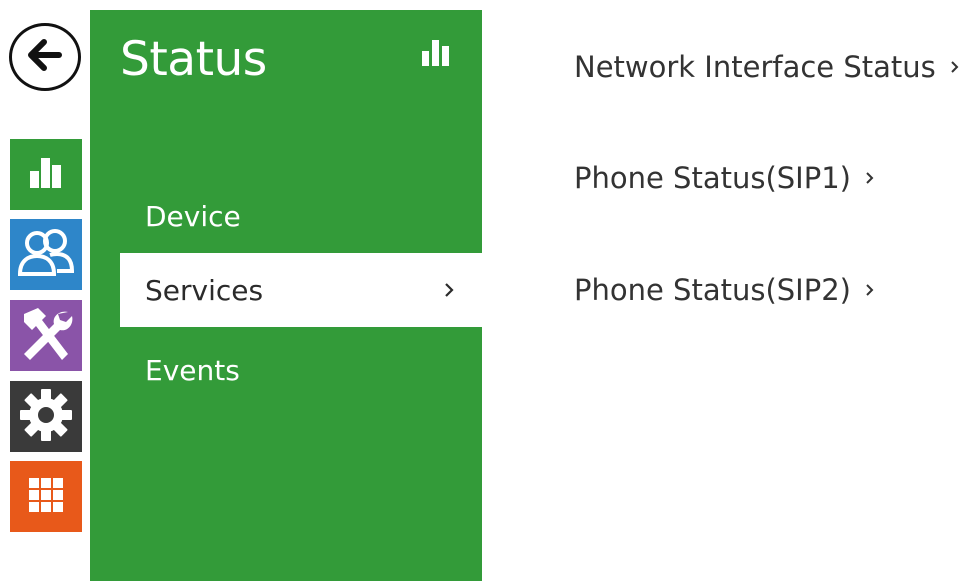 The height and width of the screenshot is (581, 978). I want to click on back-arrow-icon, so click(45, 57).